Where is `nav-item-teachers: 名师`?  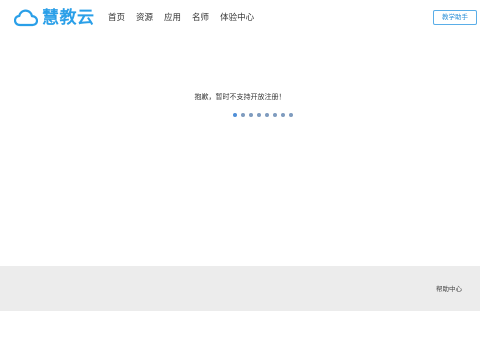
nav-item-teachers: 名师 is located at coordinates (200, 18).